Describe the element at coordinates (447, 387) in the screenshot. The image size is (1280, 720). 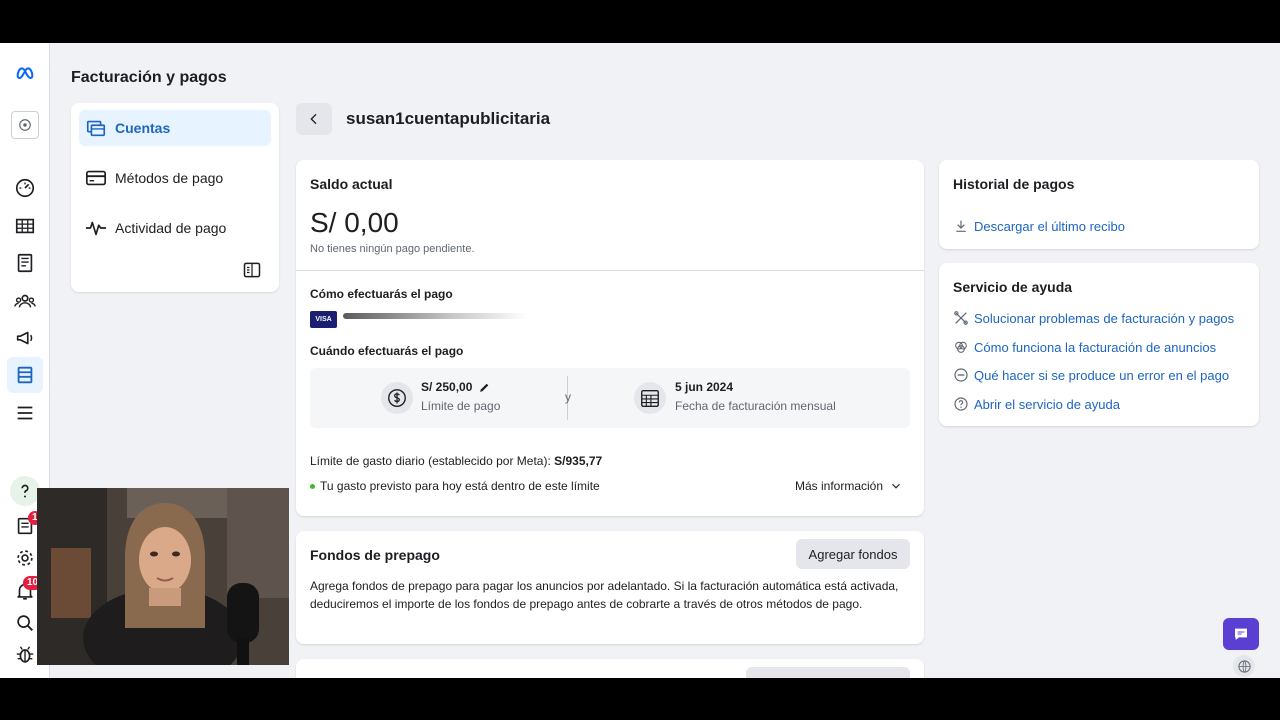
I see `payment-limit-value: S/ 250,00` at that location.